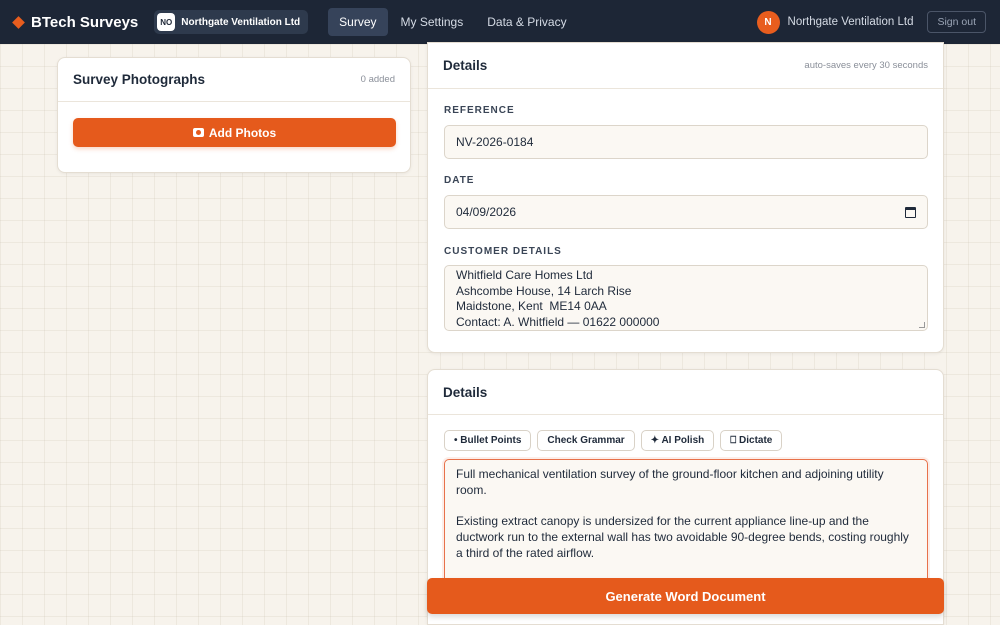 The image size is (1000, 625). I want to click on avatar: N, so click(768, 22).